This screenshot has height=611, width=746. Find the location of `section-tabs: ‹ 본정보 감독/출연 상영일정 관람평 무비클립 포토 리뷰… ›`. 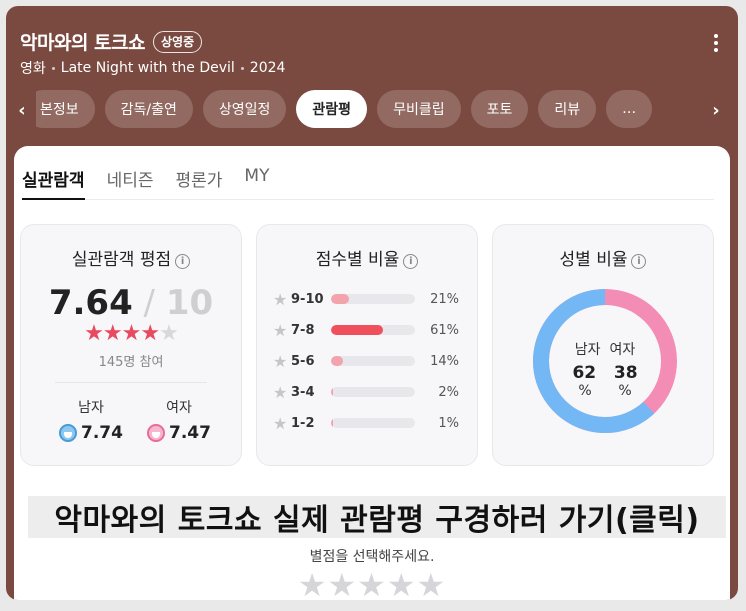

section-tabs: ‹ 본정보 감독/출연 상영일정 관람평 무비클립 포토 리뷰… › is located at coordinates (372, 110).